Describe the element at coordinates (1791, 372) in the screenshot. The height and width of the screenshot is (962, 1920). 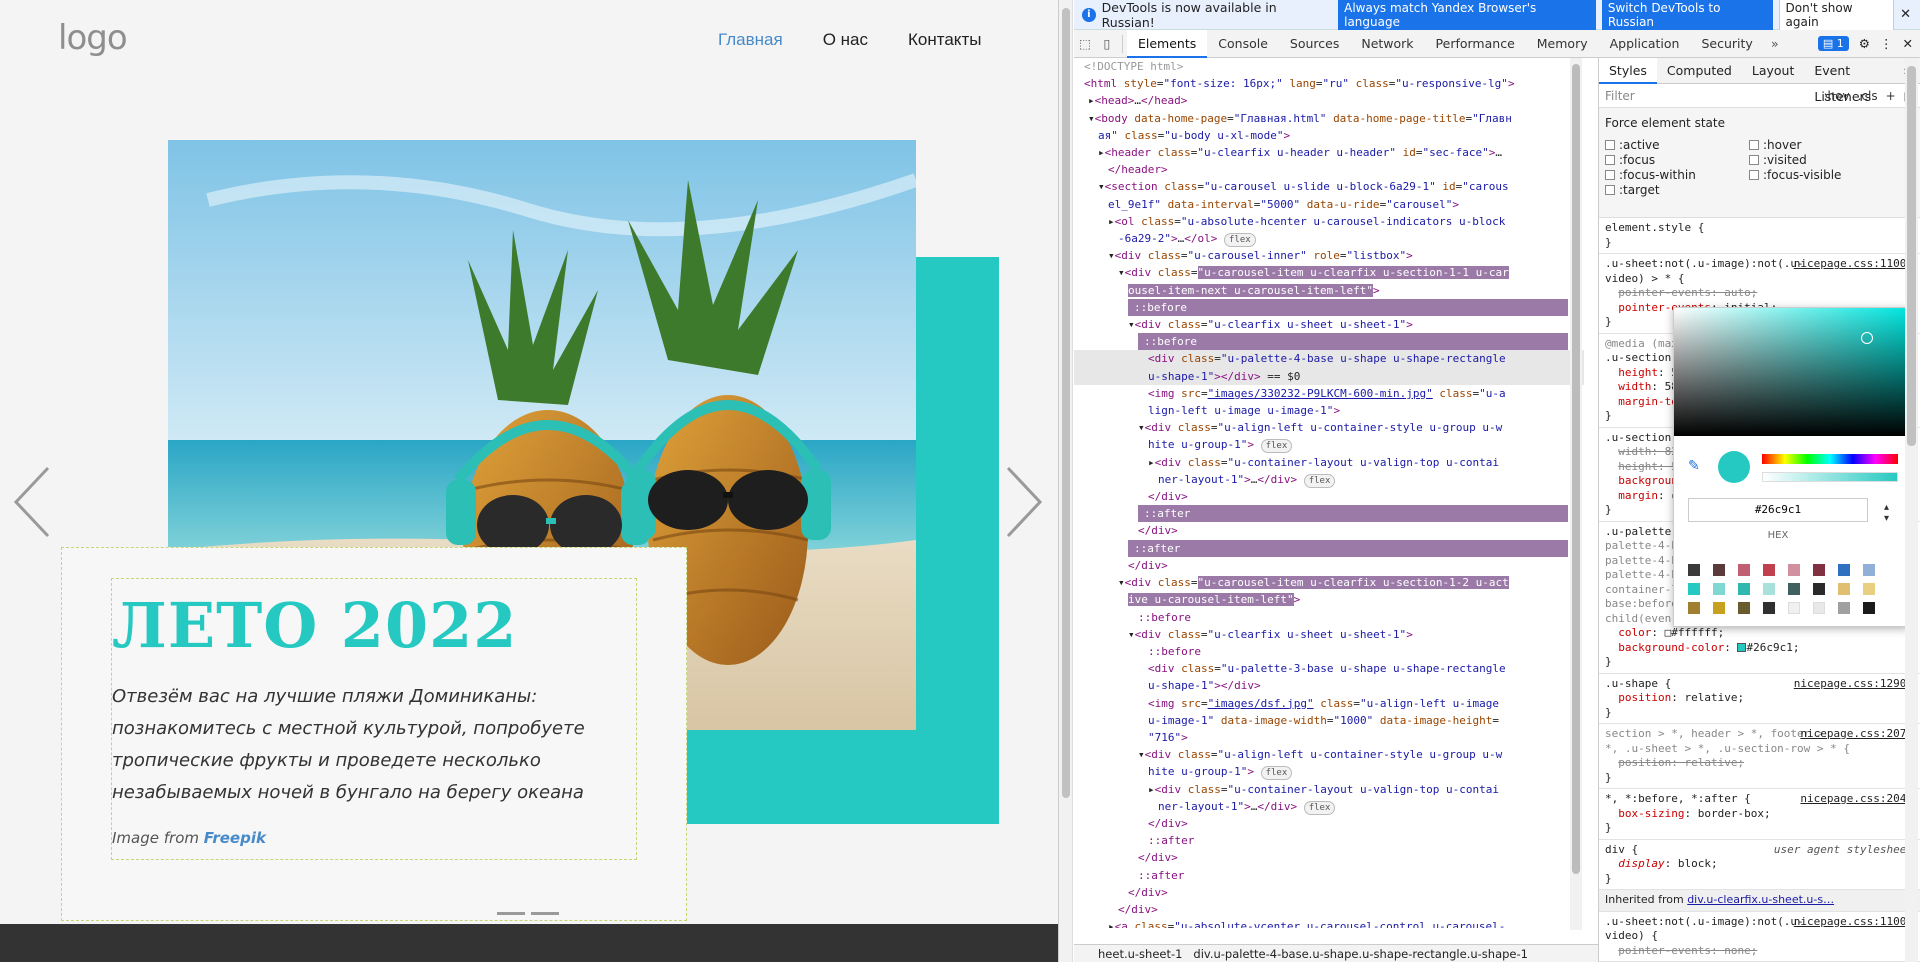
I see `saturation-value-area` at that location.